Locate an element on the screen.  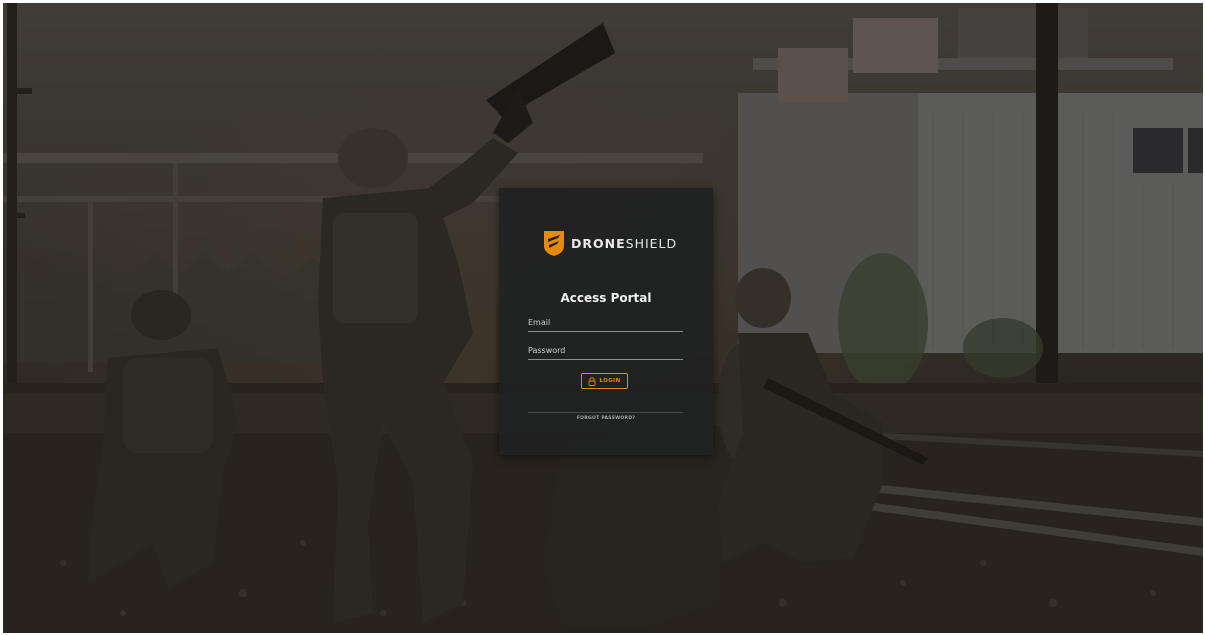
brand-name-bold: DRONE is located at coordinates (598, 243).